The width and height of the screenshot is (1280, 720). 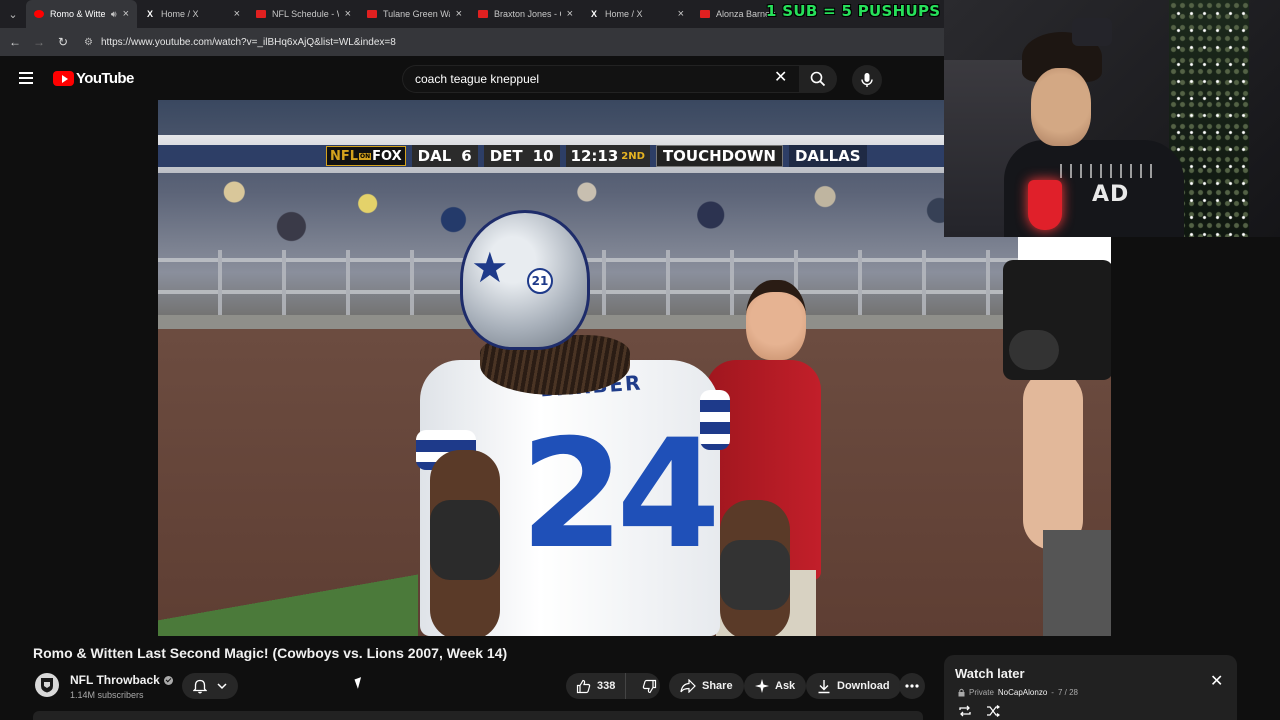 What do you see at coordinates (827, 156) in the screenshot?
I see `banner-team: DALLAS` at bounding box center [827, 156].